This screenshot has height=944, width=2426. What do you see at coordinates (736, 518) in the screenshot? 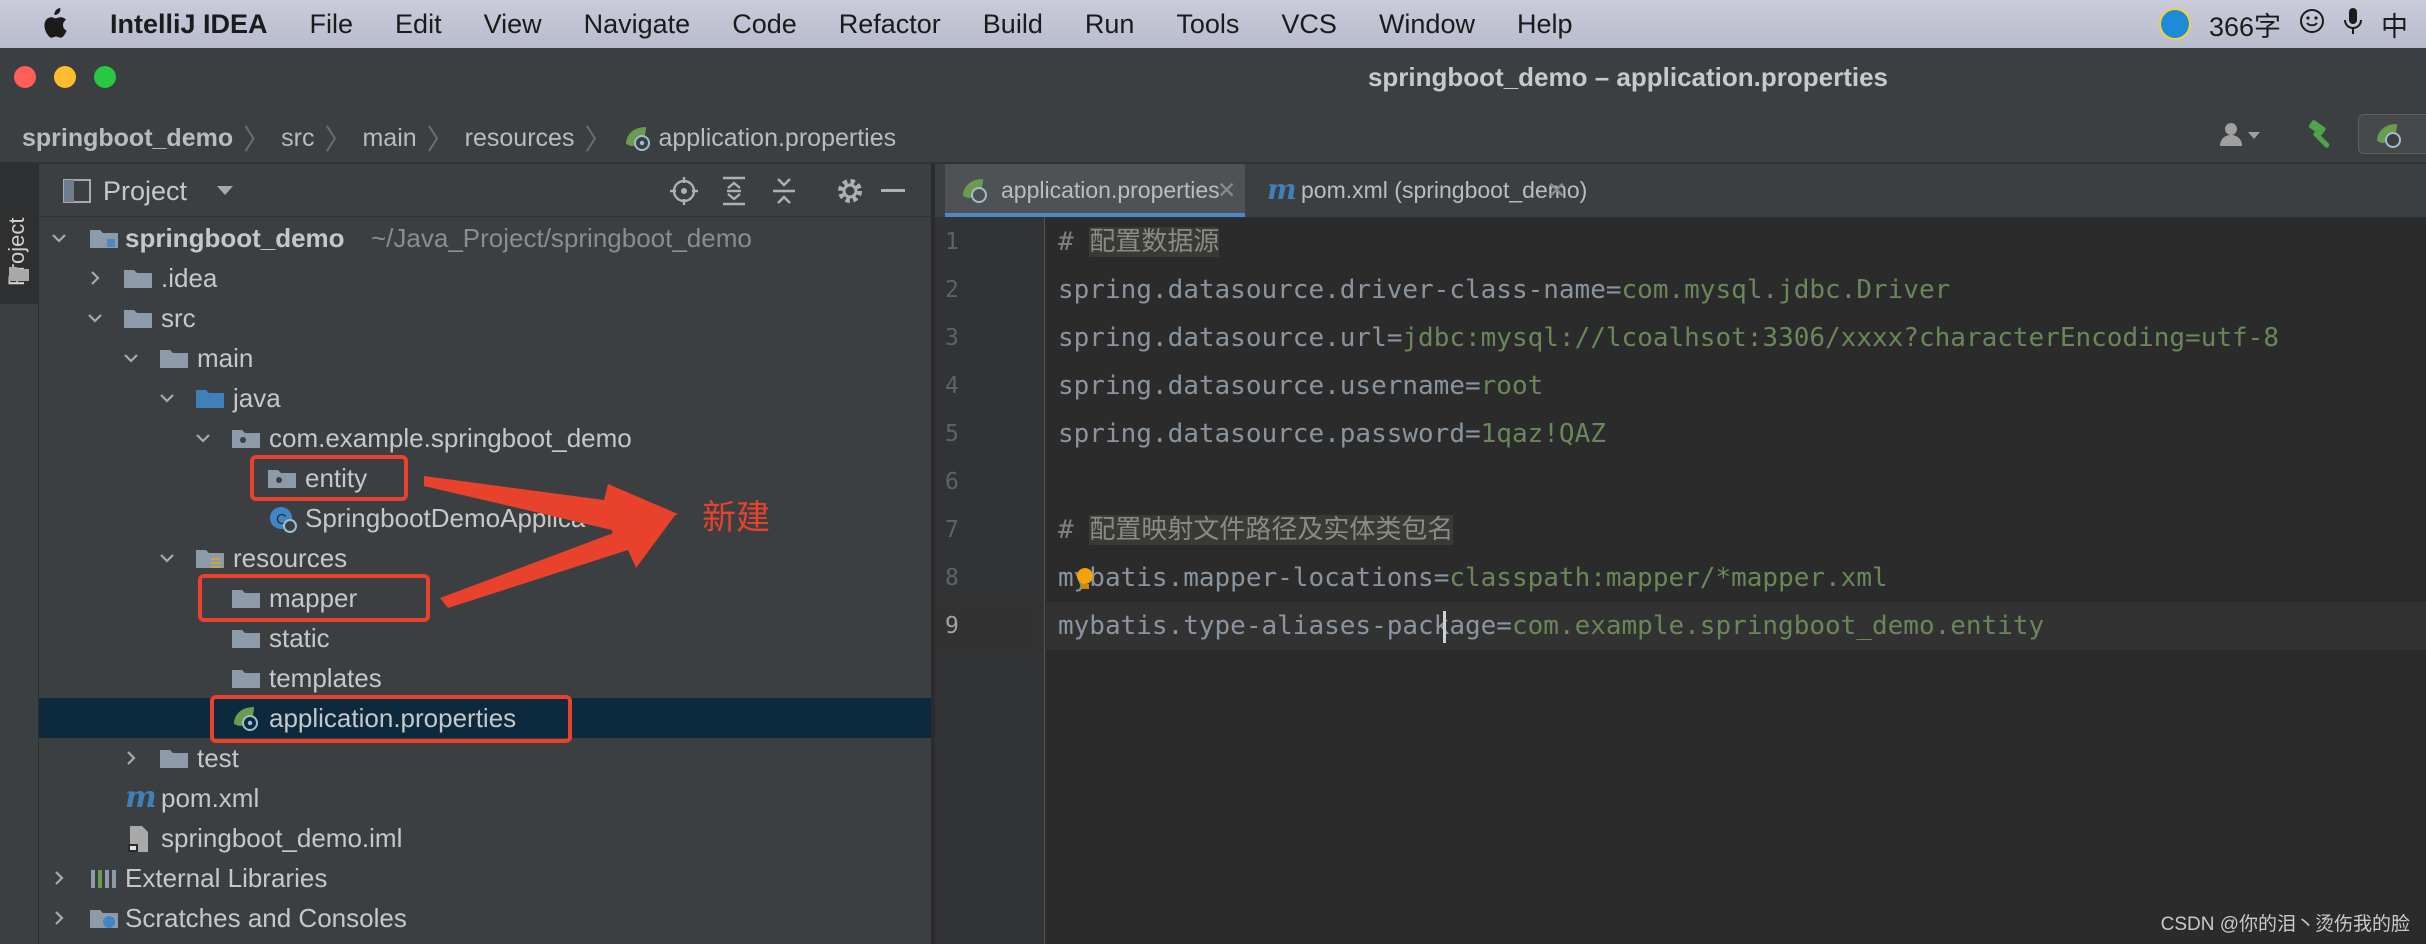
I see `annotation-note: 新建` at bounding box center [736, 518].